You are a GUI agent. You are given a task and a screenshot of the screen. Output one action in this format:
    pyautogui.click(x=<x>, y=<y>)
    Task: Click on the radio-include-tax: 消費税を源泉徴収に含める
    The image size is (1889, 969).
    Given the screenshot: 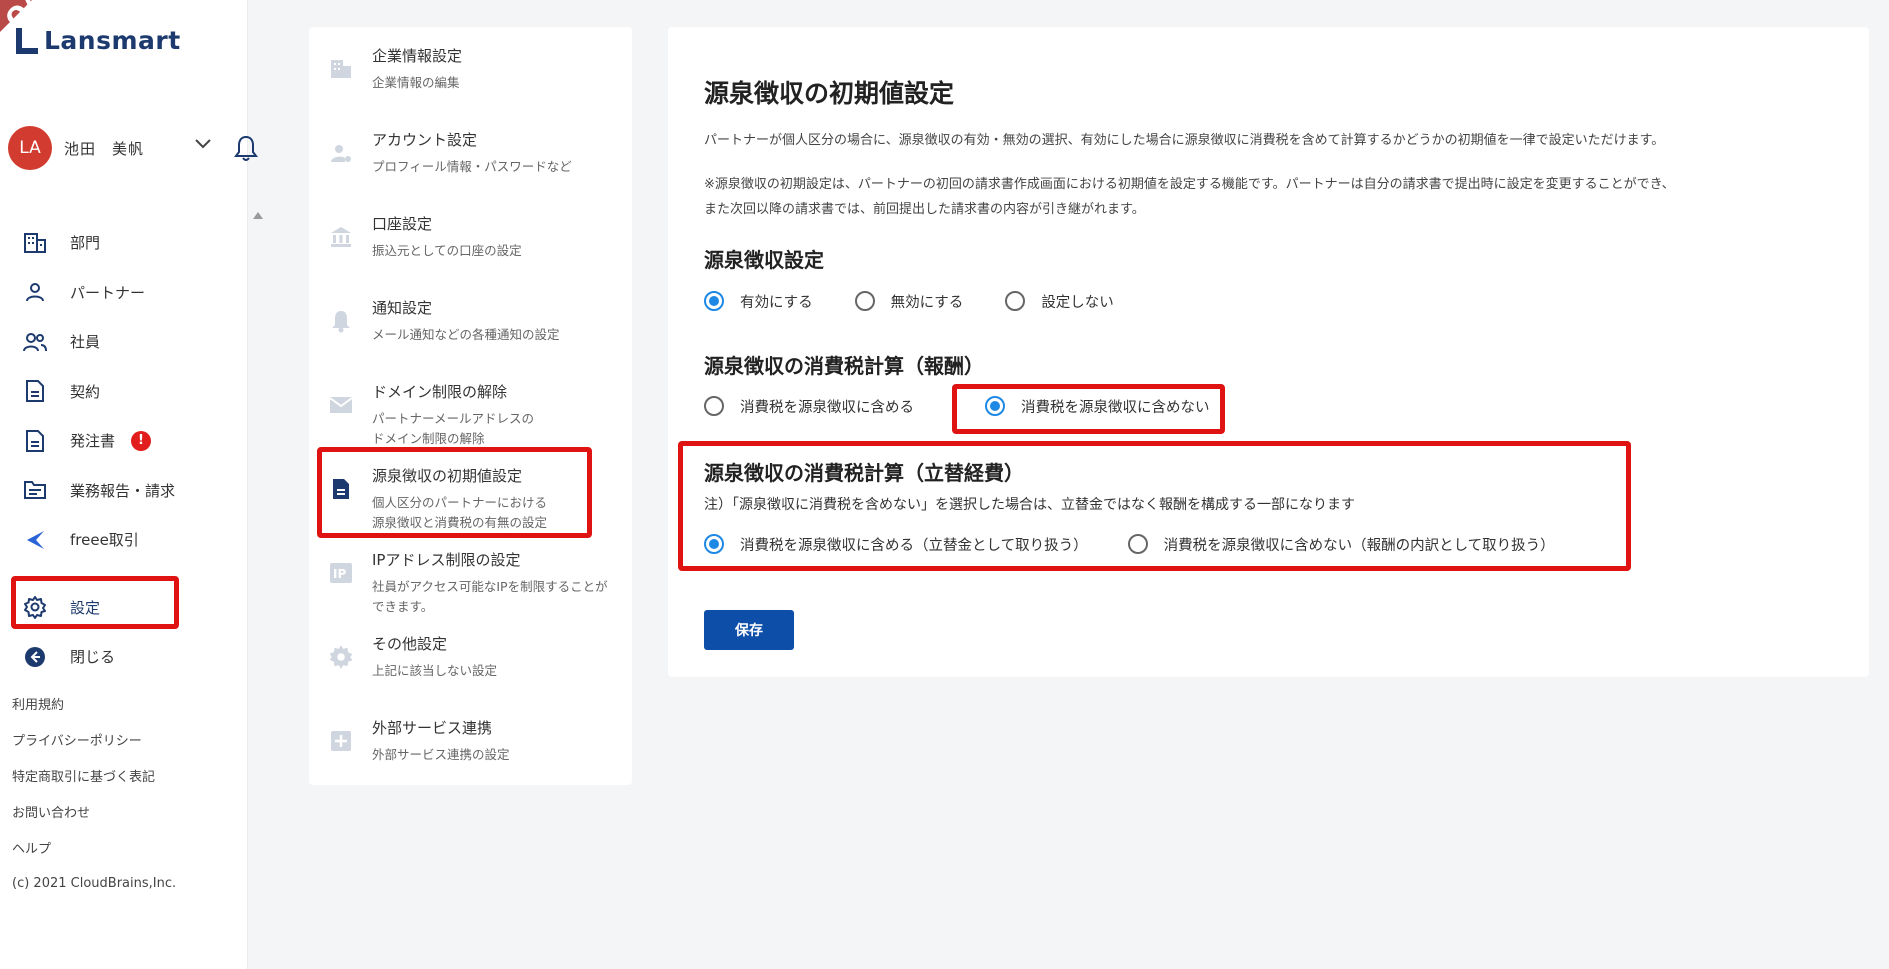 What is the action you would take?
    pyautogui.click(x=809, y=406)
    